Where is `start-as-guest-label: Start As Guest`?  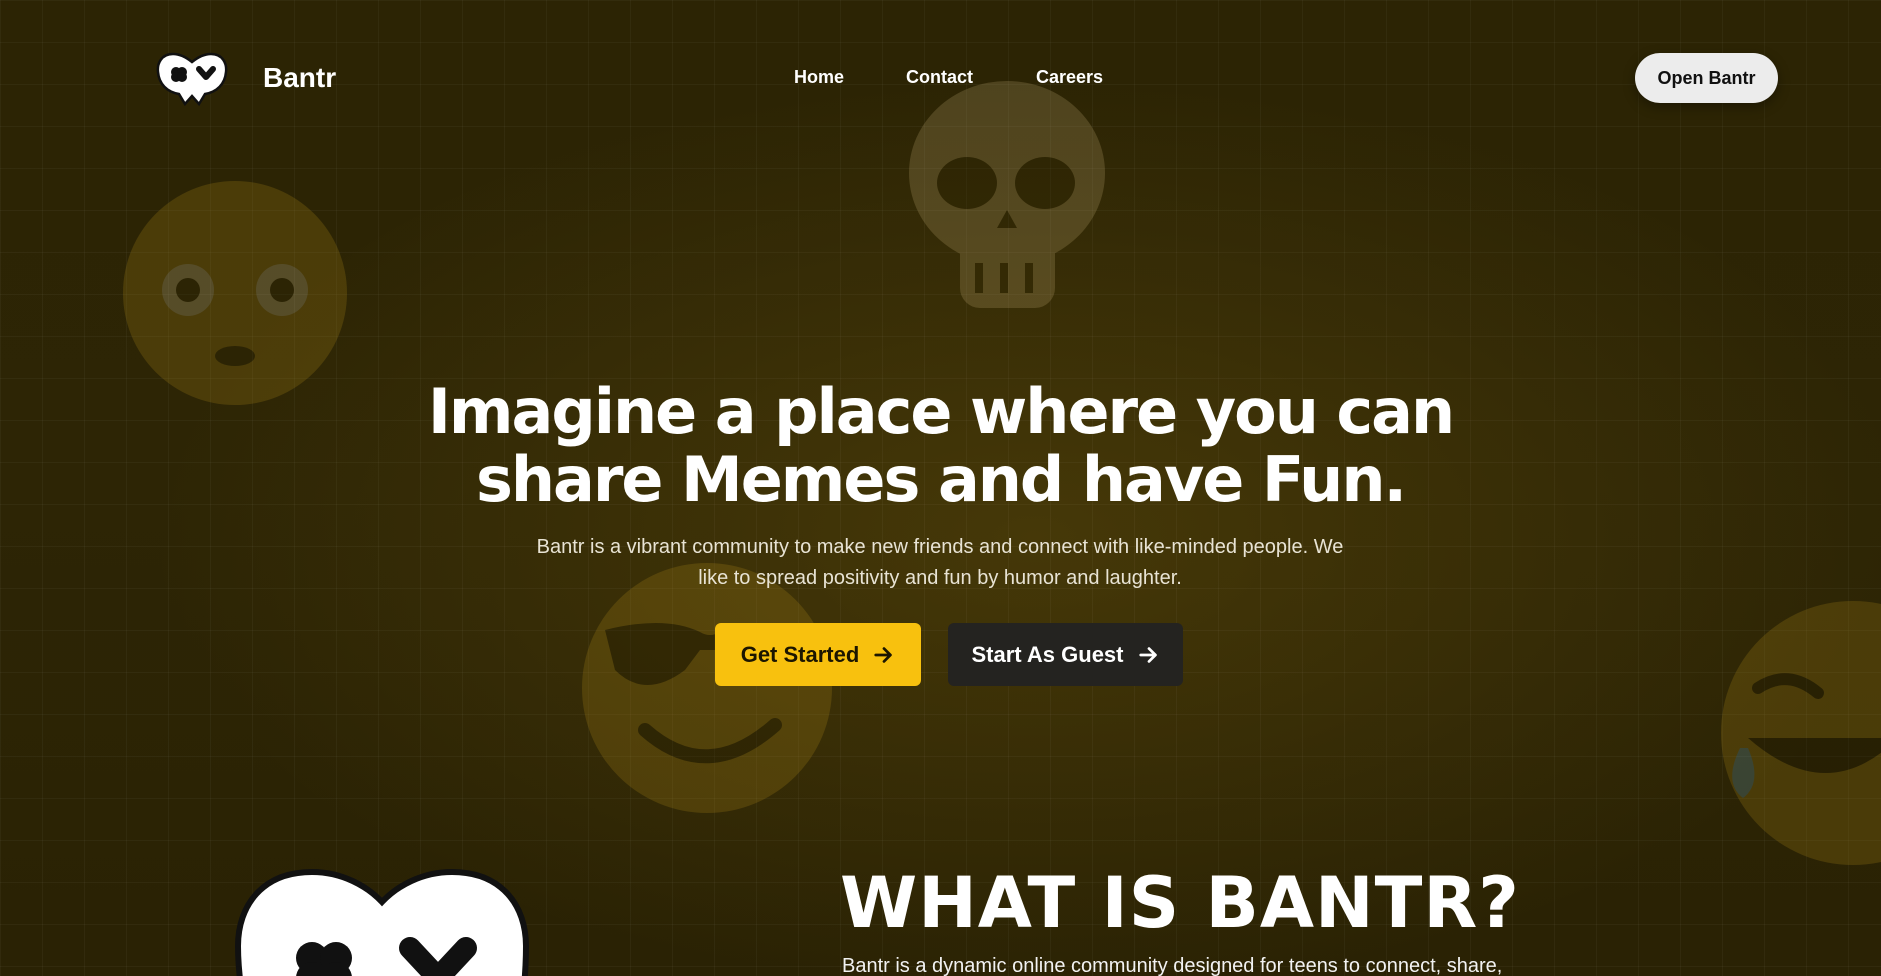 start-as-guest-label: Start As Guest is located at coordinates (1047, 654).